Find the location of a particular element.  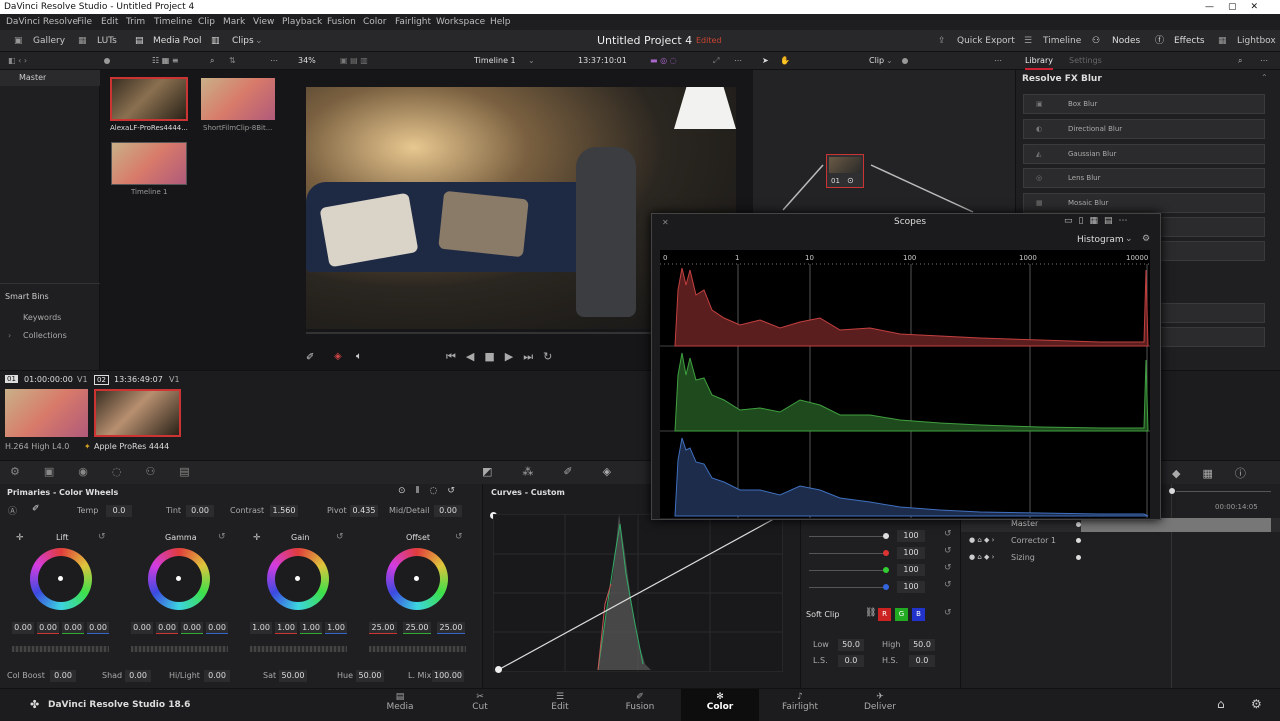

pivot-field: 0.435 is located at coordinates (364, 511).